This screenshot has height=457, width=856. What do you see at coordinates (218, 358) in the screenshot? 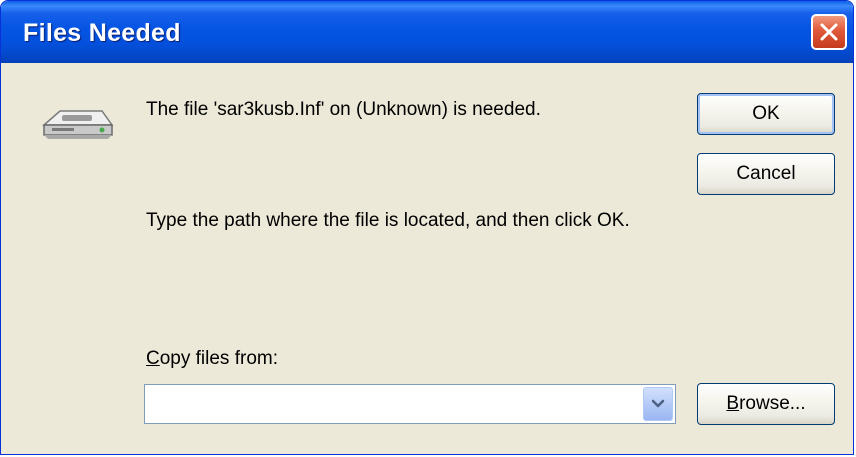
I see `copy-label-text: opy files from:` at bounding box center [218, 358].